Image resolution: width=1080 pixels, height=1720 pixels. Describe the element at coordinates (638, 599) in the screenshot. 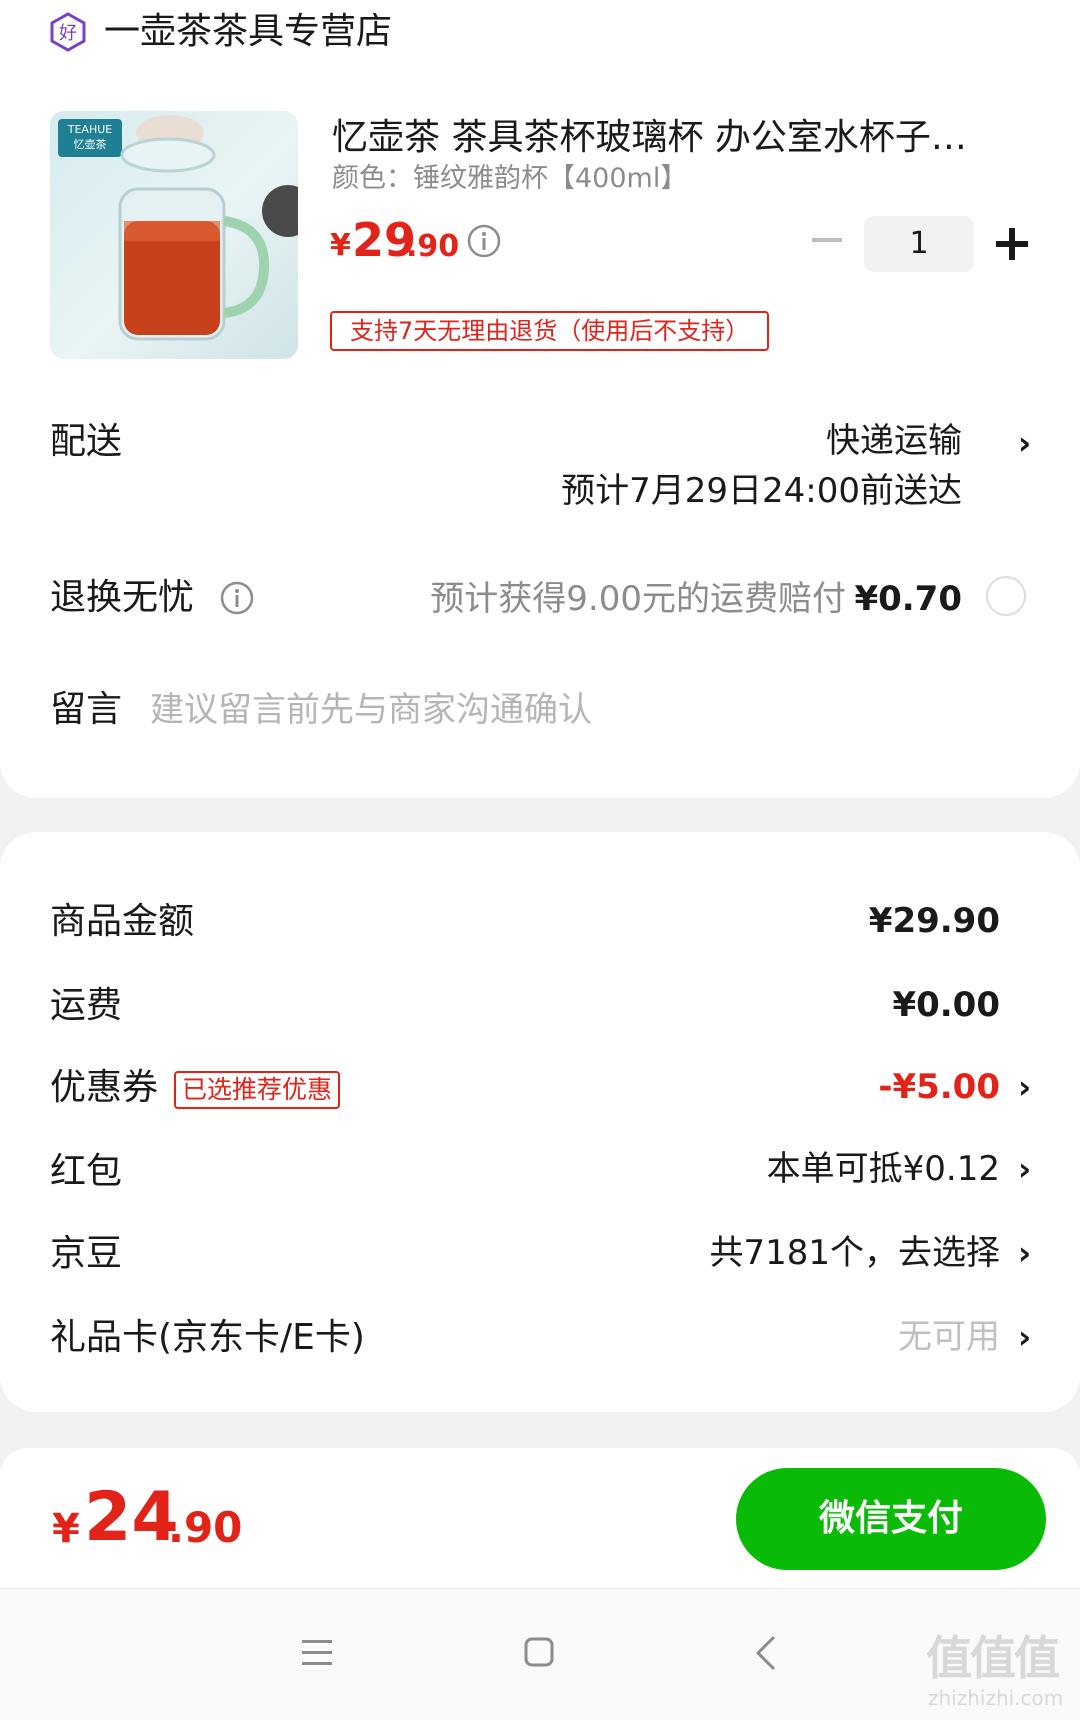

I see `return-insurance-desc: 预计获得9.00元的运费赔付` at that location.